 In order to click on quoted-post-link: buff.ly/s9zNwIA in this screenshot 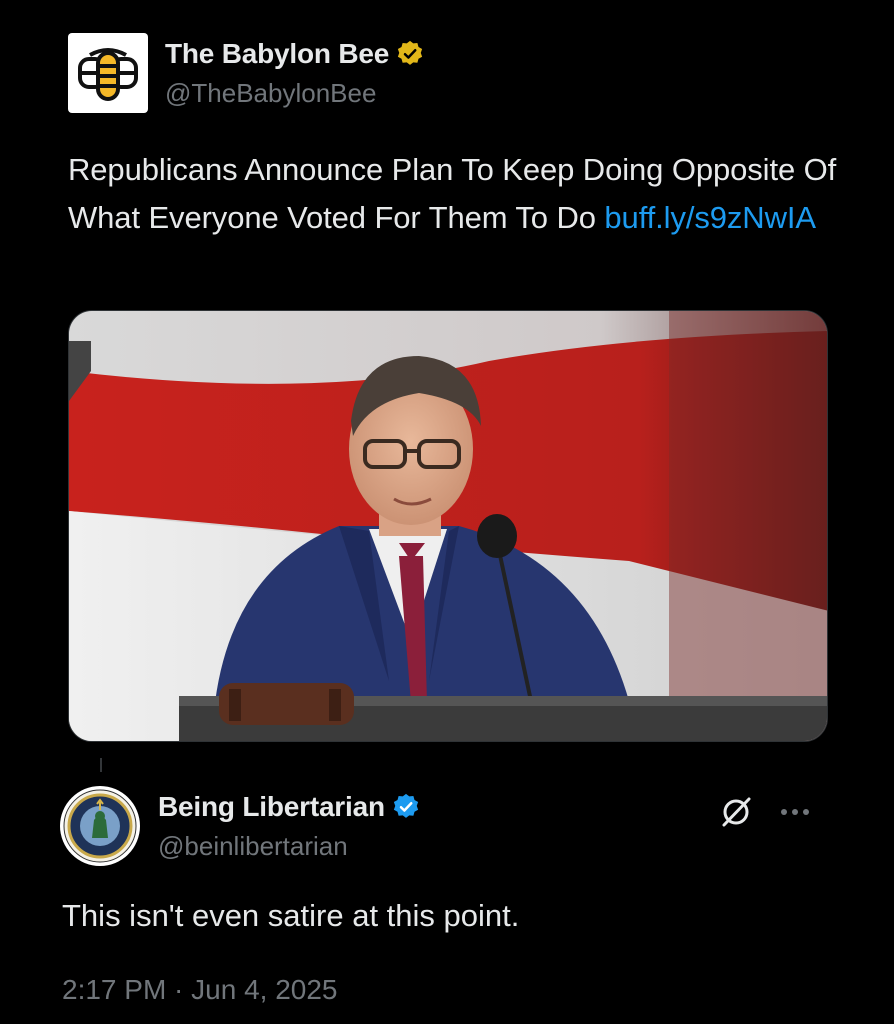, I will do `click(710, 217)`.